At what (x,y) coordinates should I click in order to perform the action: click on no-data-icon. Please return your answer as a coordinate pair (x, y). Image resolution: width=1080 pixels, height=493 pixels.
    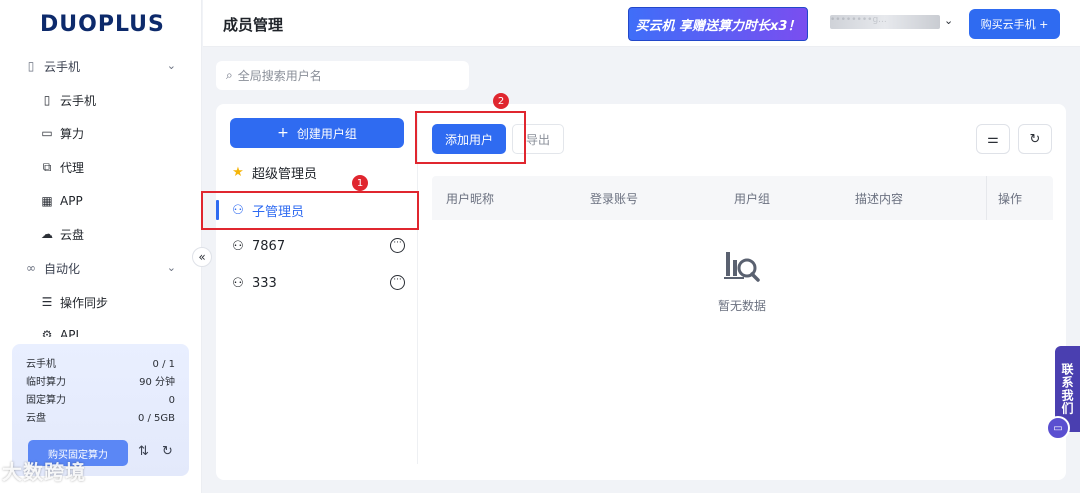
    Looking at the image, I should click on (742, 267).